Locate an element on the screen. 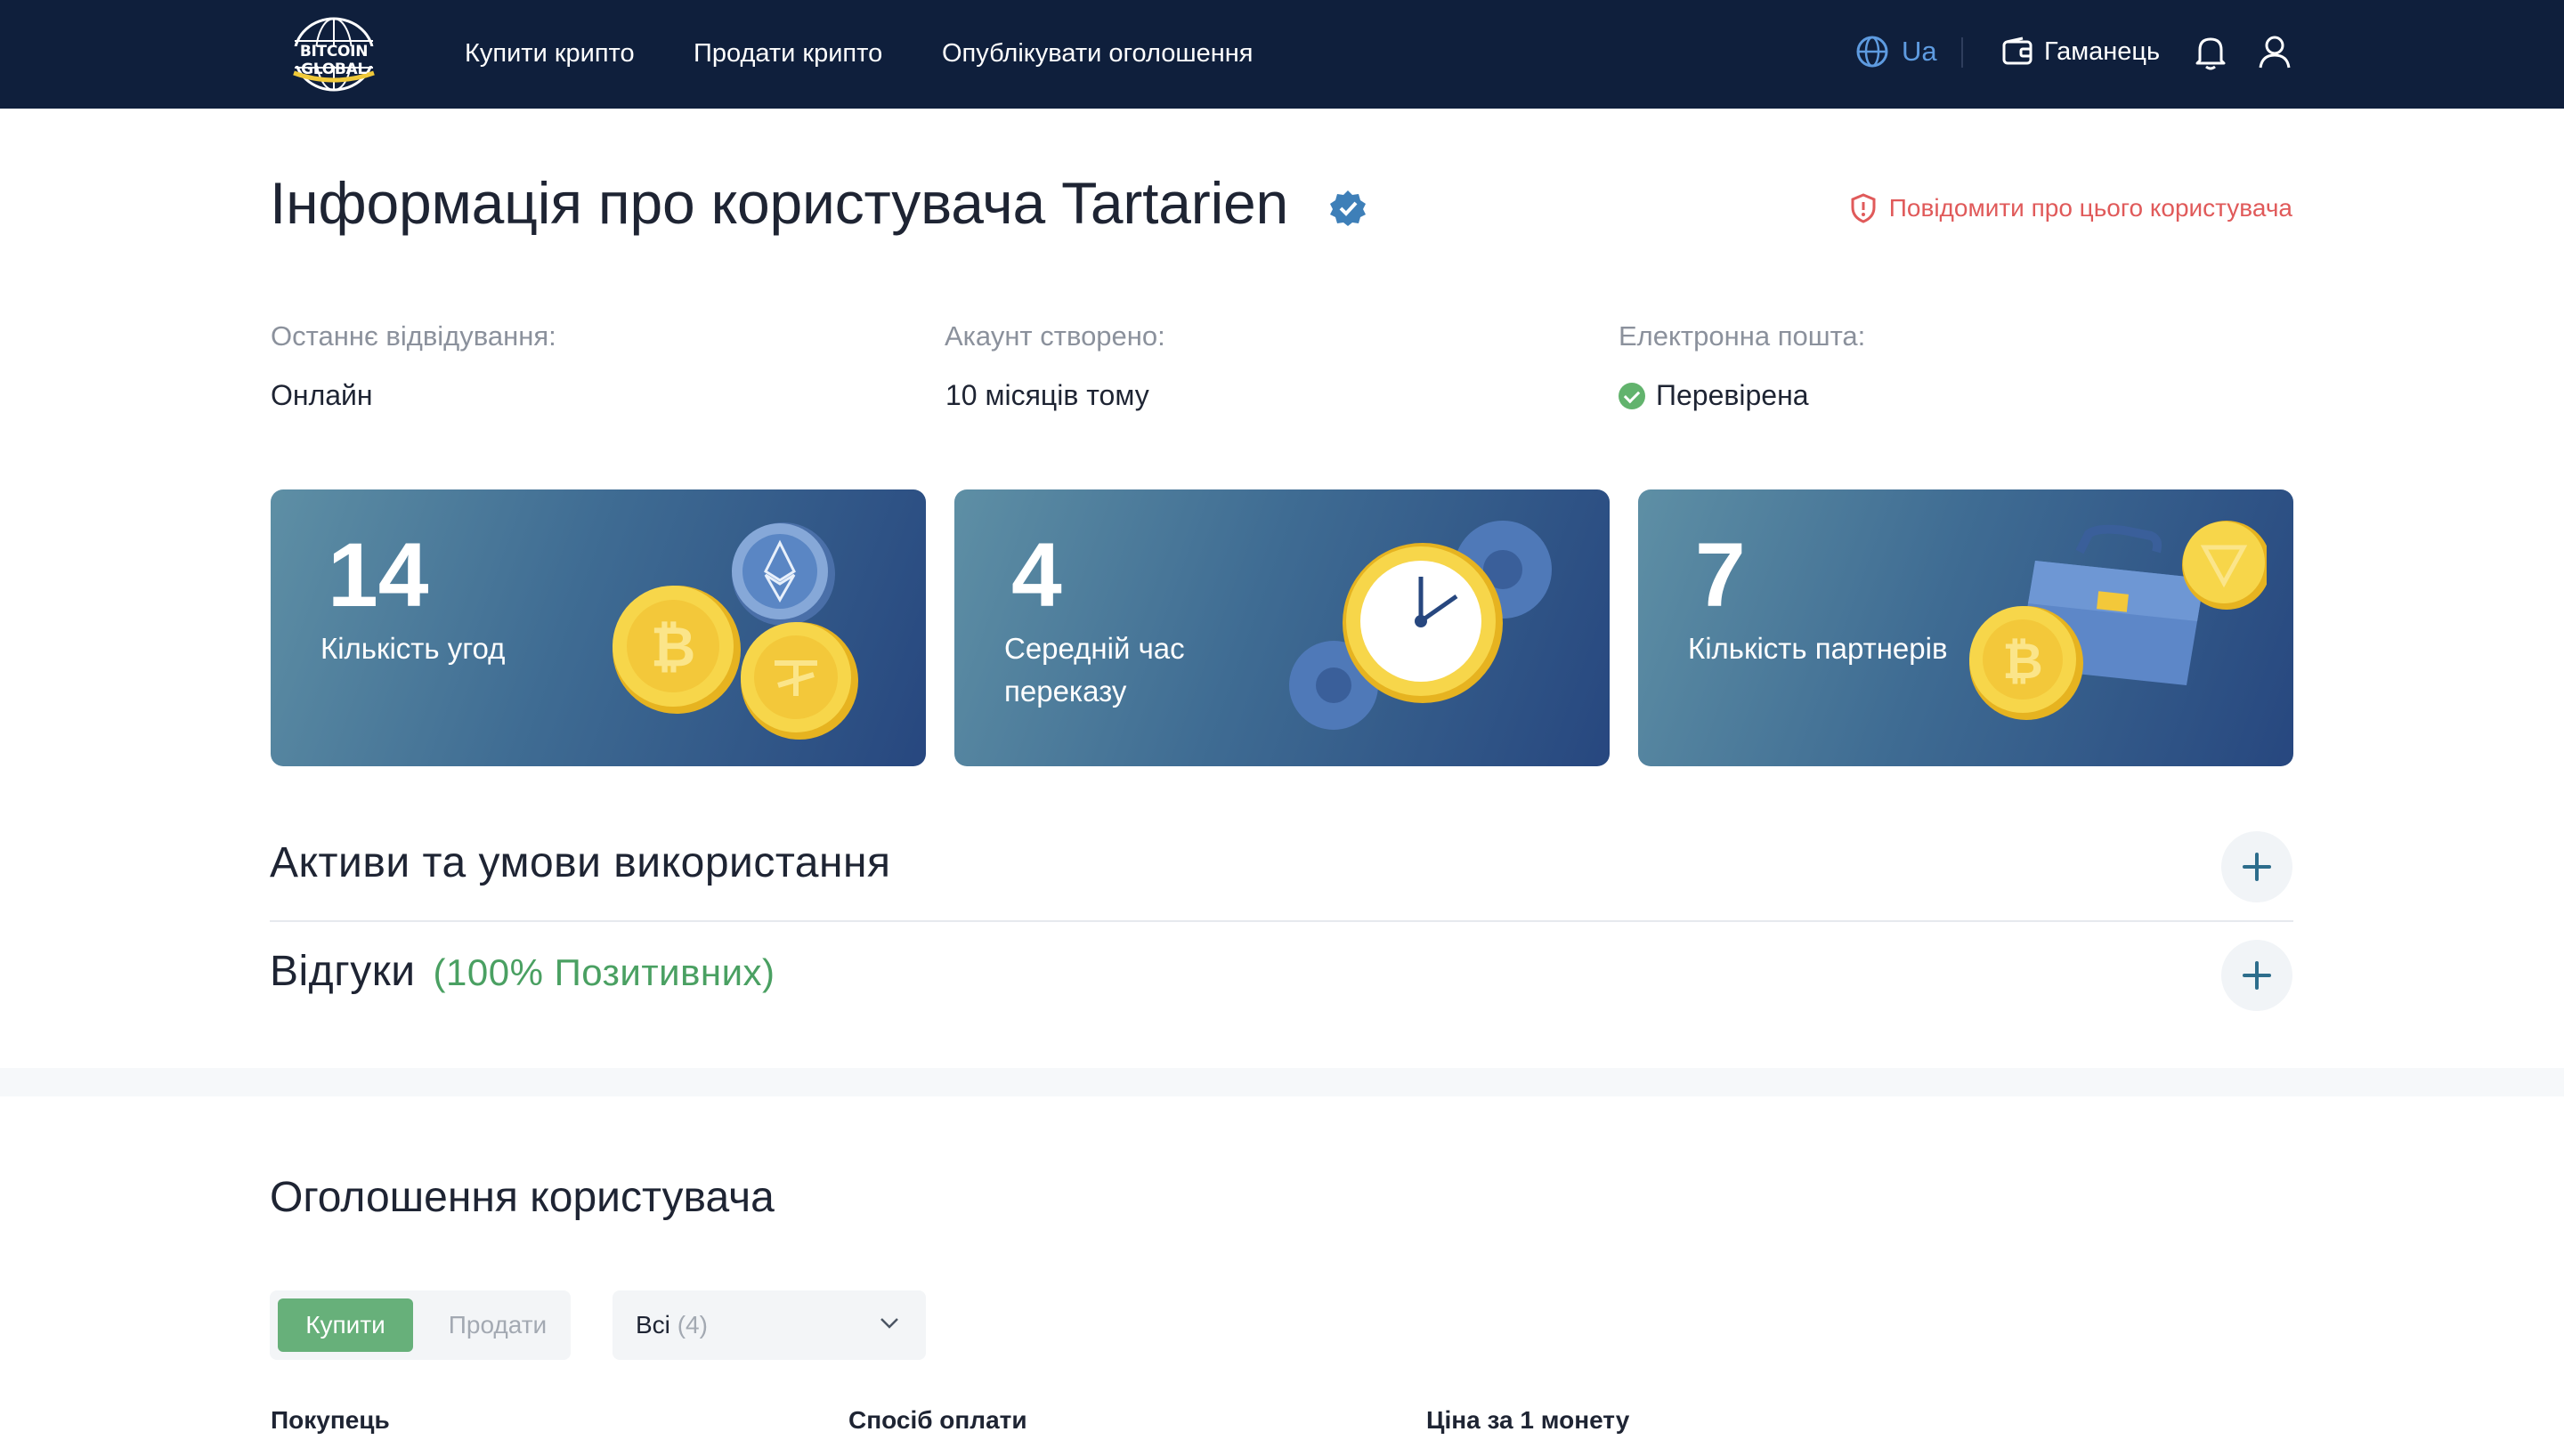 The image size is (2564, 1456). account-created-text: 10 місяців тому is located at coordinates (1047, 395).